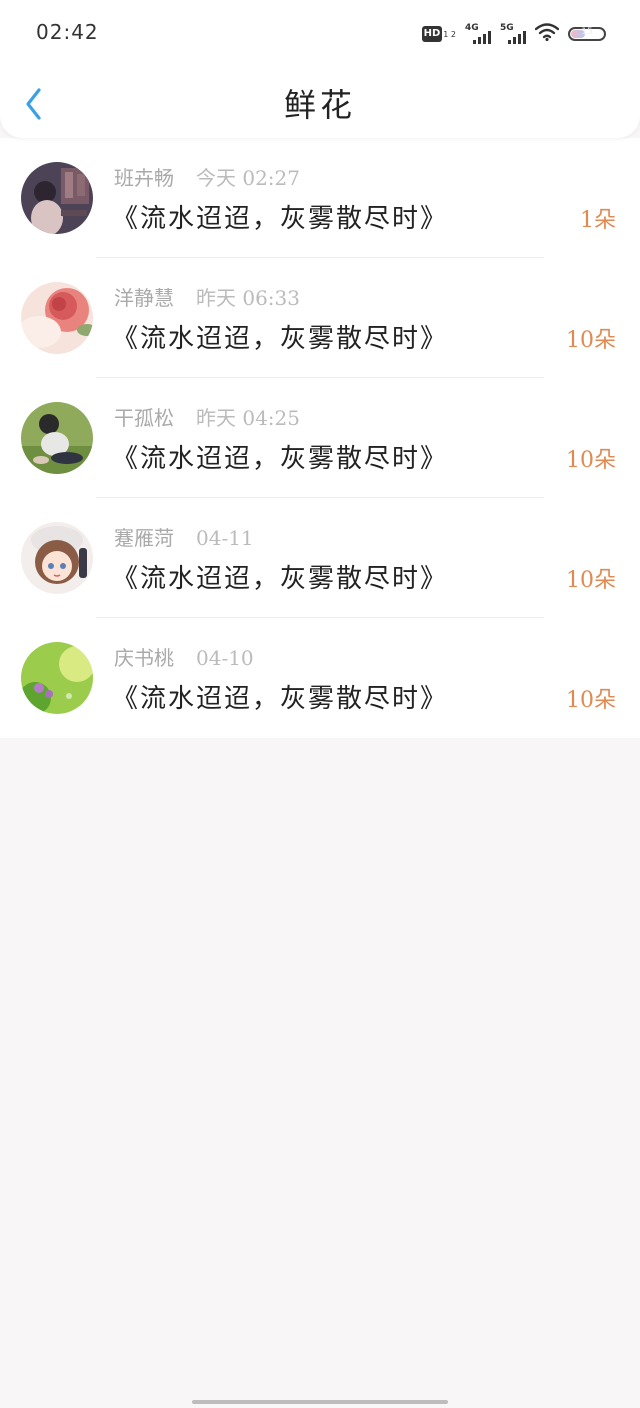  Describe the element at coordinates (320, 558) in the screenshot. I see `list-item: 蹇雁菏 04-11 《流水迢迢，灰雾散尽时》 10朵` at that location.